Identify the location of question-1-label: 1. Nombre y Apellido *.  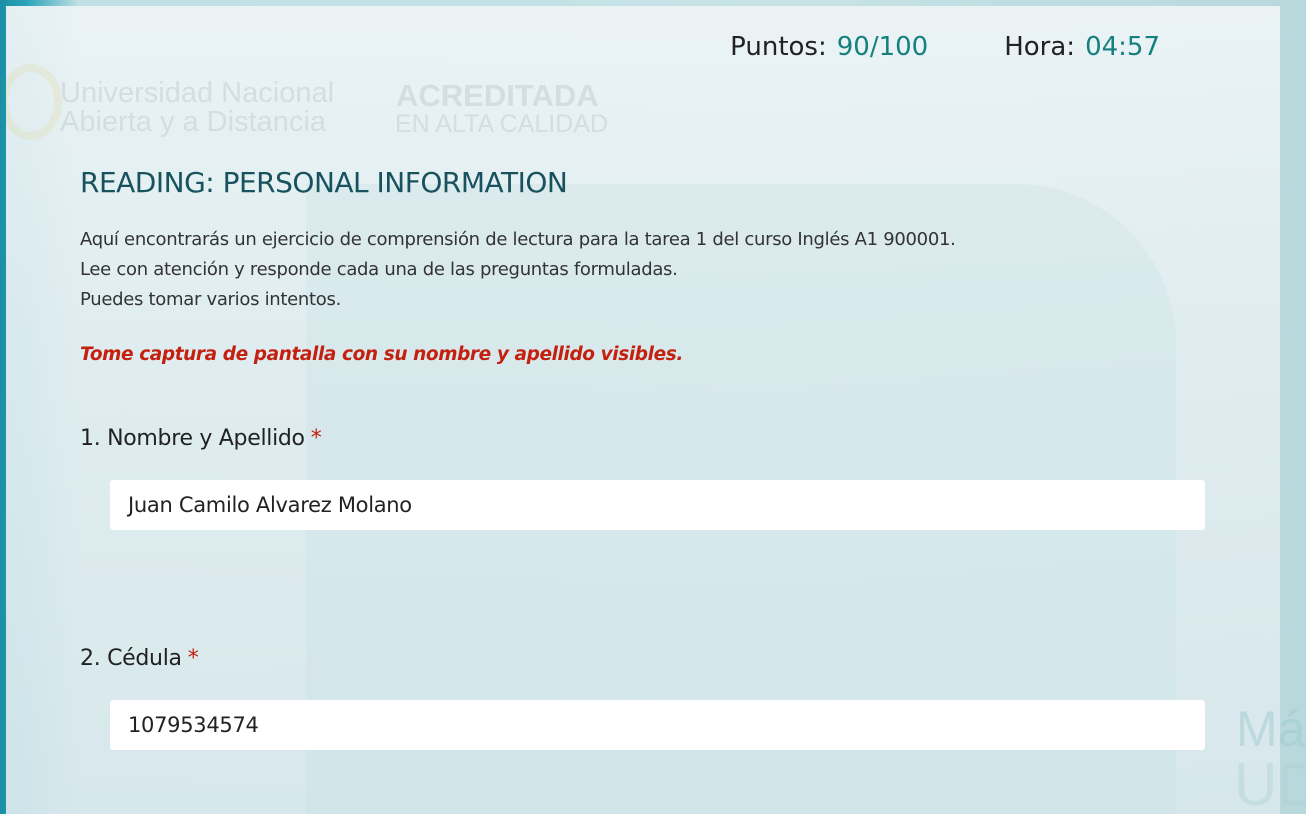
(201, 438).